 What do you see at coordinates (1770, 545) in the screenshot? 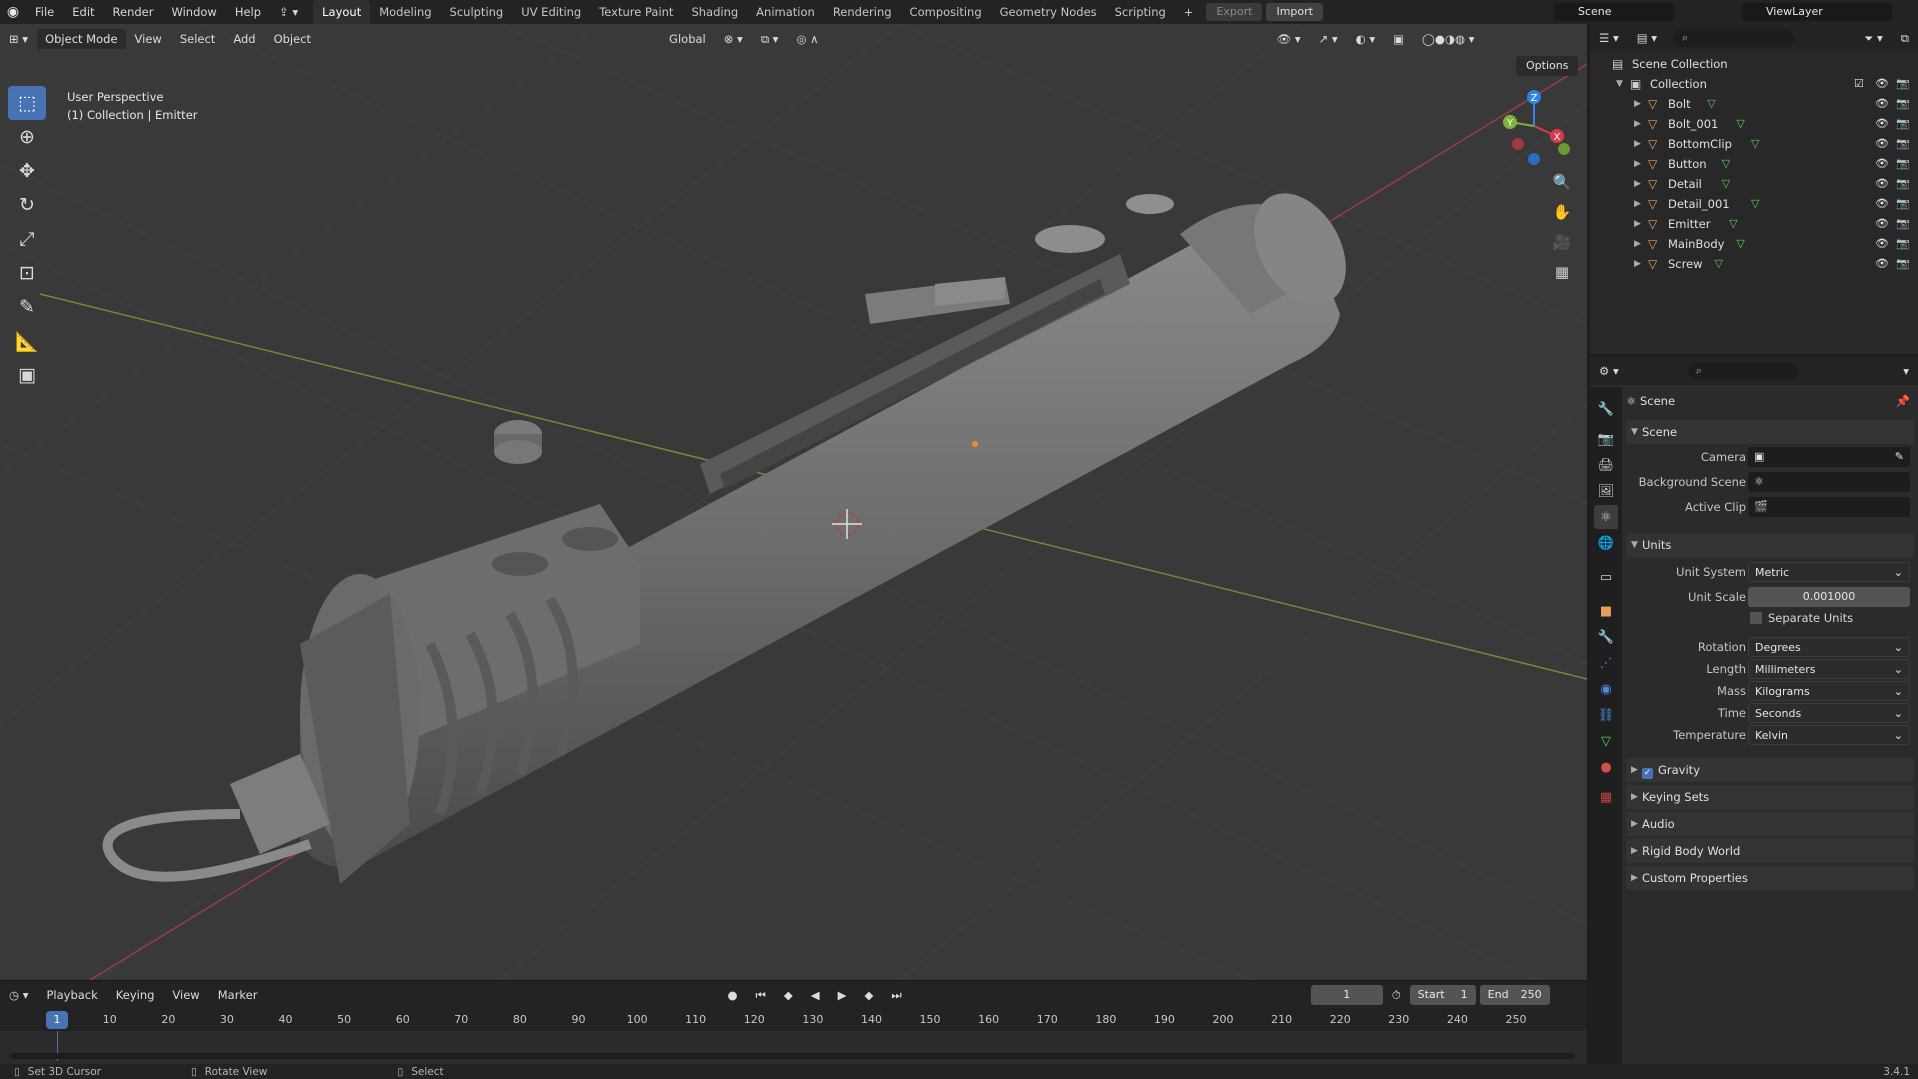
I see `units-panel-header: ▼ Units` at bounding box center [1770, 545].